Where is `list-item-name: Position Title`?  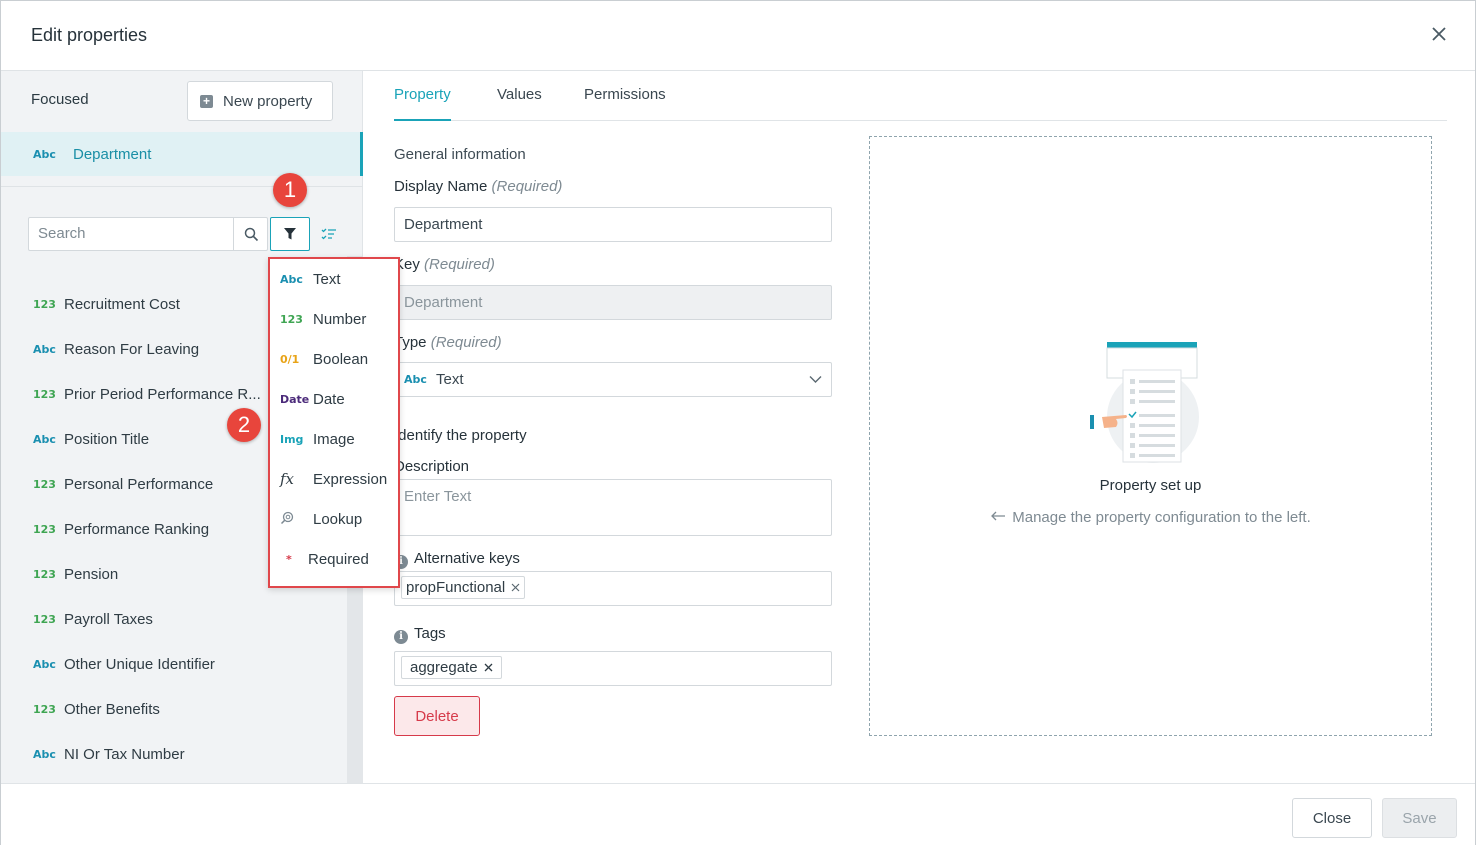 list-item-name: Position Title is located at coordinates (107, 439).